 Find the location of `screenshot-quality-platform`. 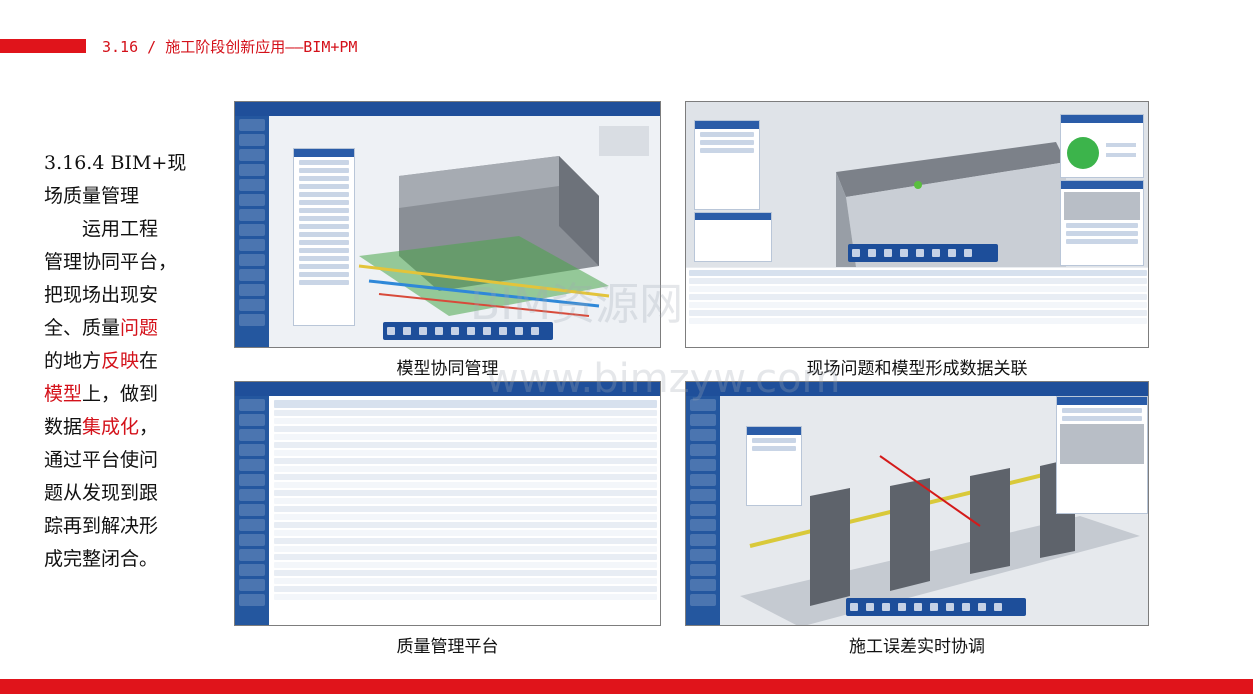

screenshot-quality-platform is located at coordinates (447, 503).